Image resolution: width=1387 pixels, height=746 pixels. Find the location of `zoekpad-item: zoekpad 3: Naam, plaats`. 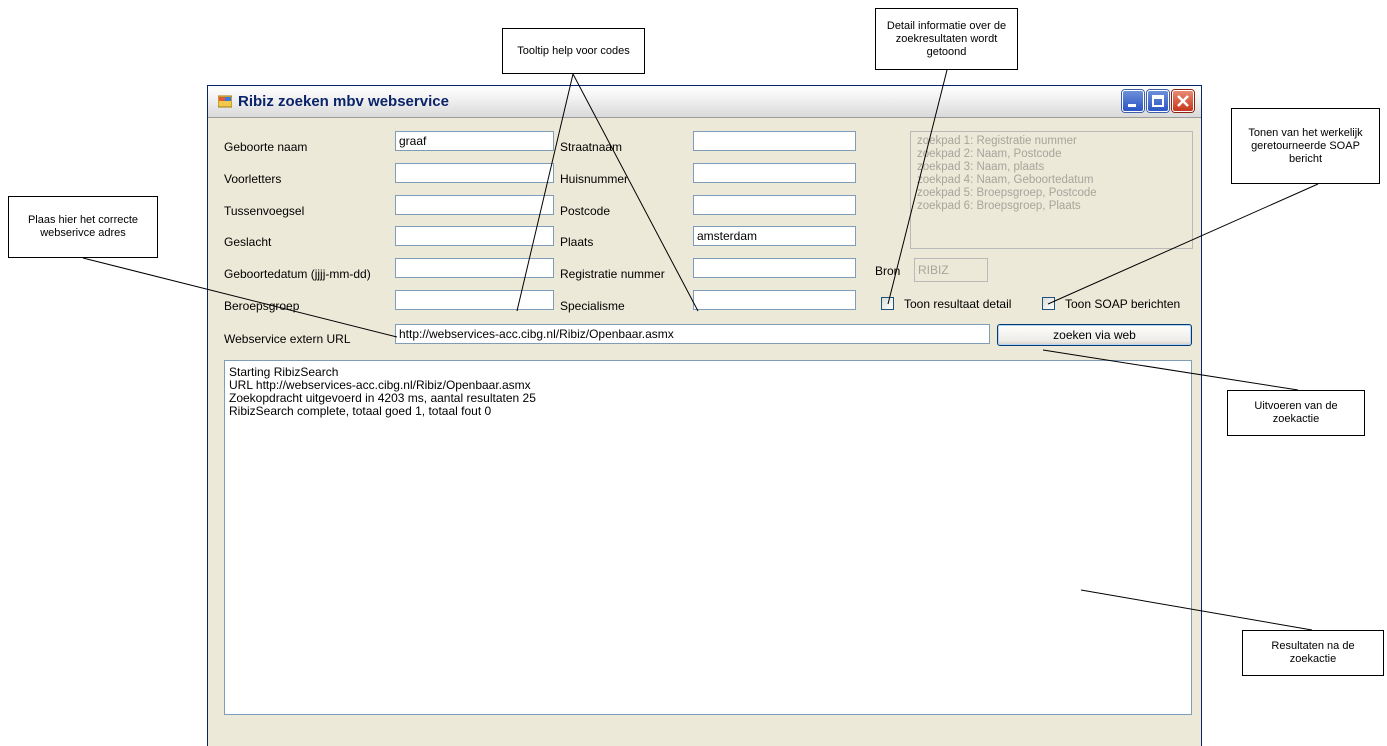

zoekpad-item: zoekpad 3: Naam, plaats is located at coordinates (981, 167).